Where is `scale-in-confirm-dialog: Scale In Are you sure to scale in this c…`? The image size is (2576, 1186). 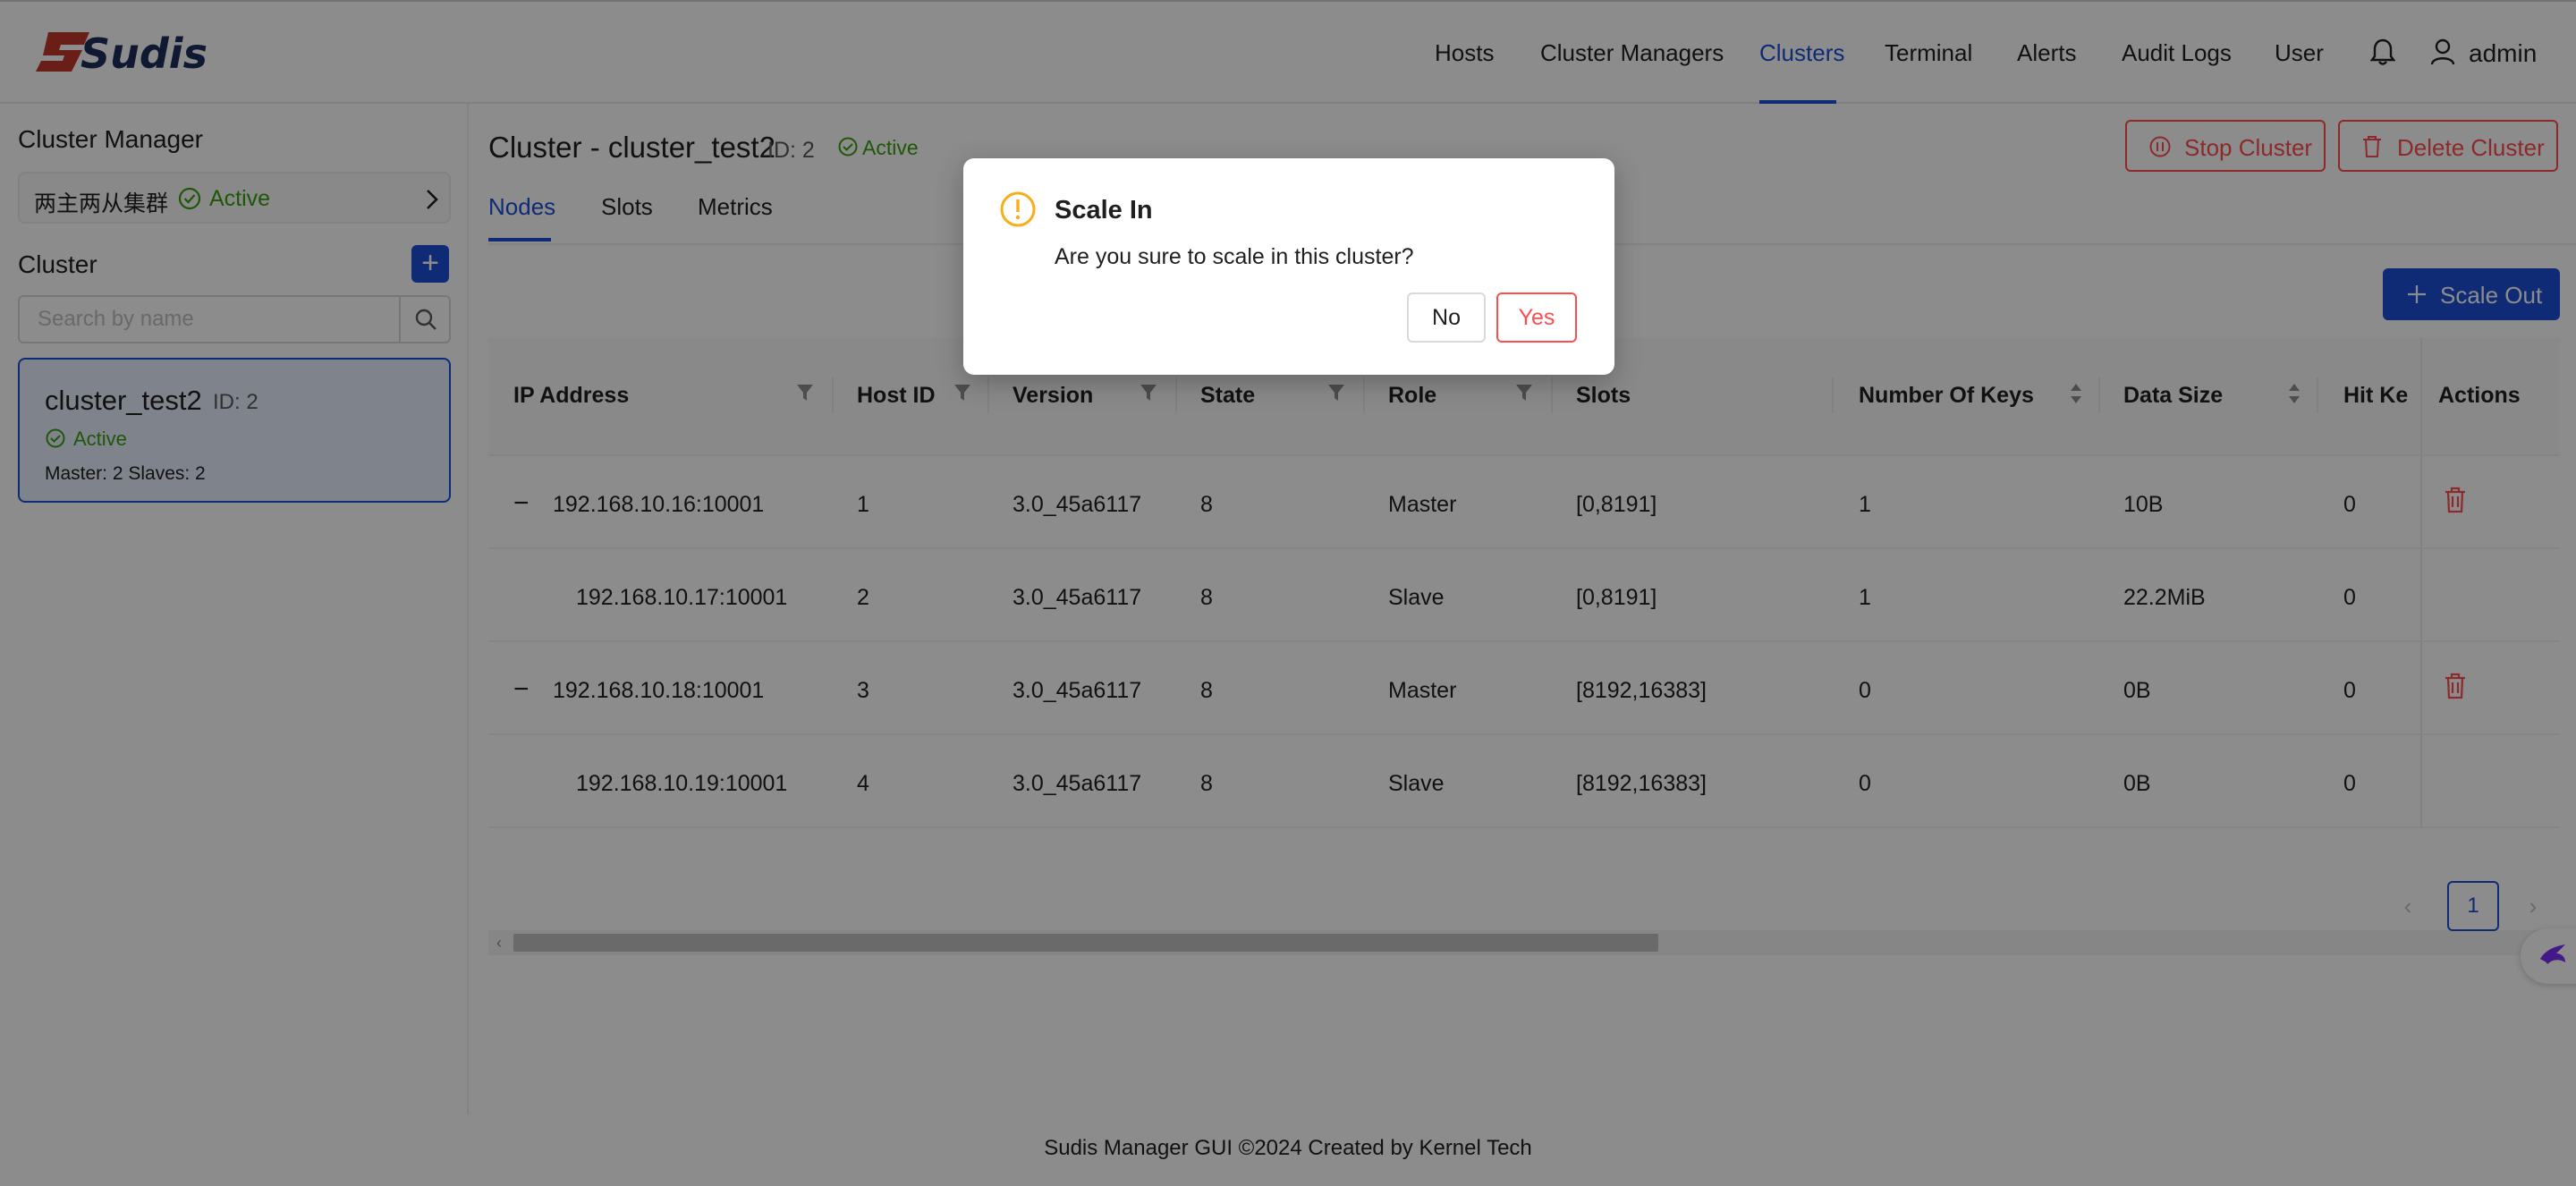 scale-in-confirm-dialog: Scale In Are you sure to scale in this c… is located at coordinates (1288, 266).